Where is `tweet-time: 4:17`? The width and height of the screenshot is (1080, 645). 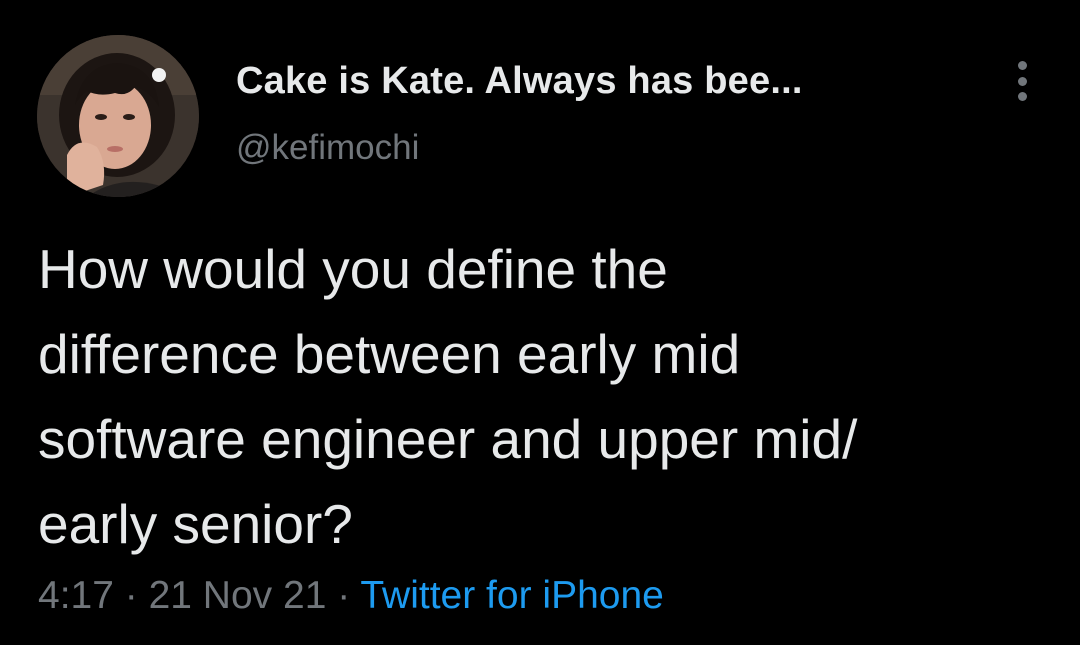 tweet-time: 4:17 is located at coordinates (76, 595).